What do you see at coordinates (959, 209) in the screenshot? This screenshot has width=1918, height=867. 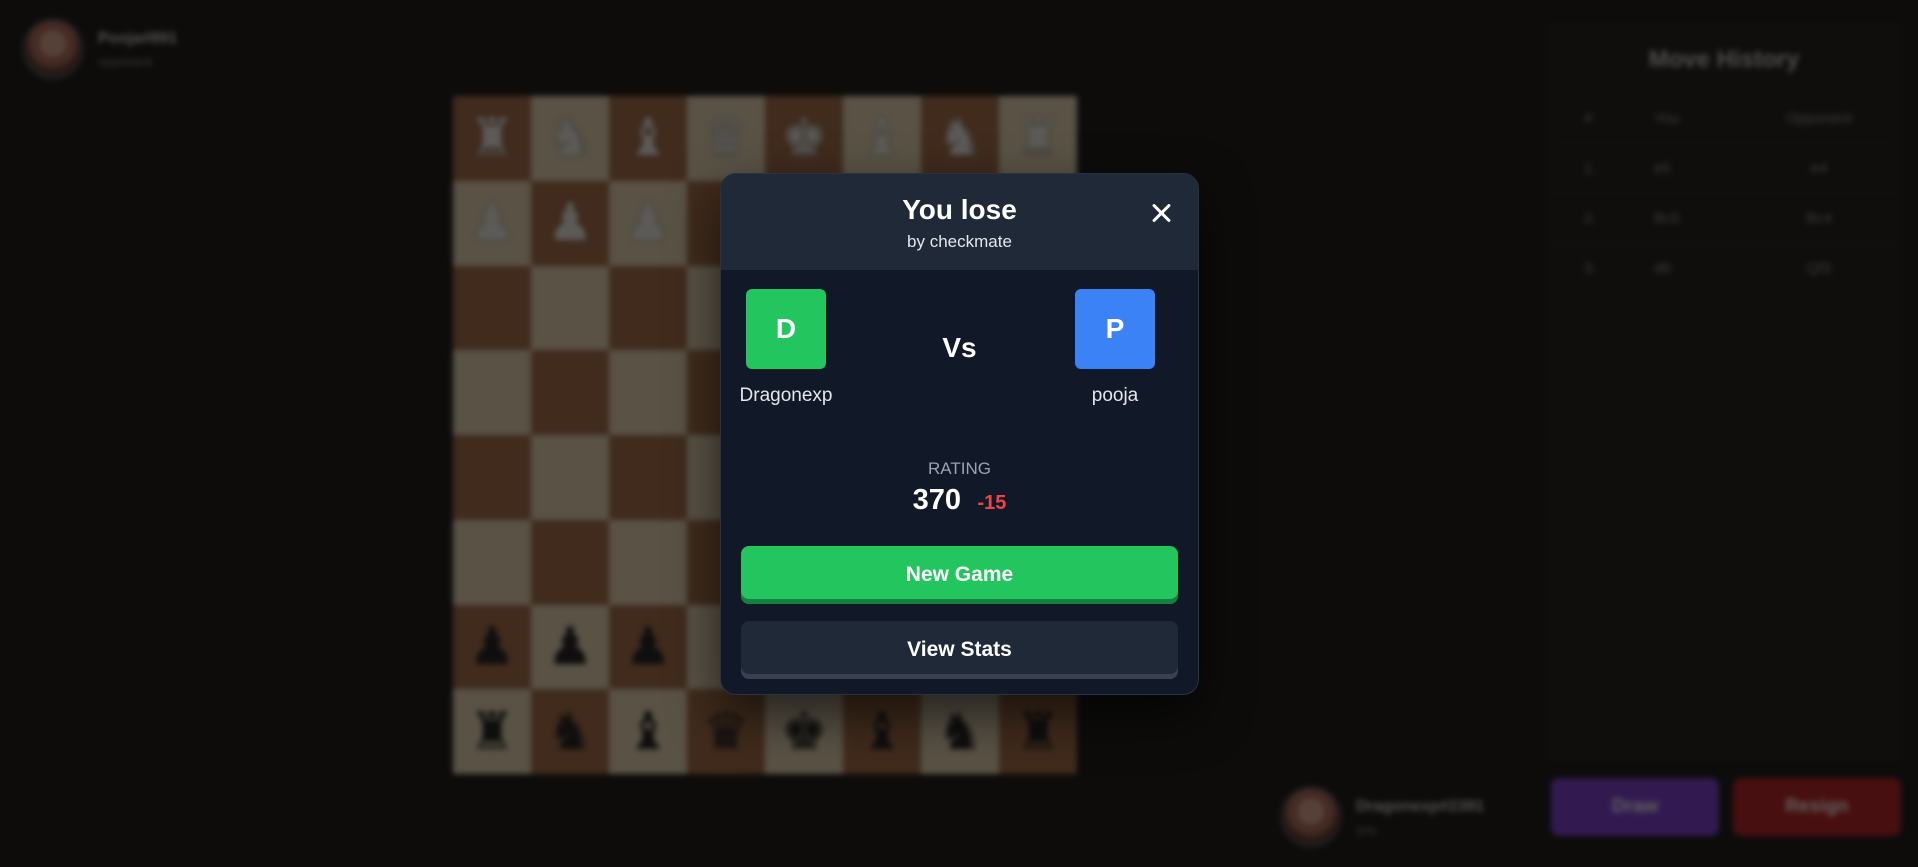 I see `result-title: You lose` at bounding box center [959, 209].